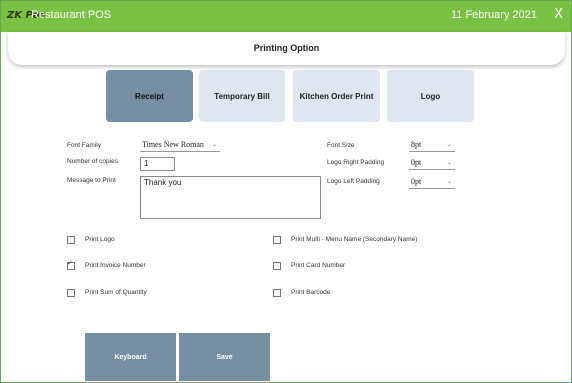  What do you see at coordinates (318, 265) in the screenshot?
I see `print-card-number-label: Print Card Number` at bounding box center [318, 265].